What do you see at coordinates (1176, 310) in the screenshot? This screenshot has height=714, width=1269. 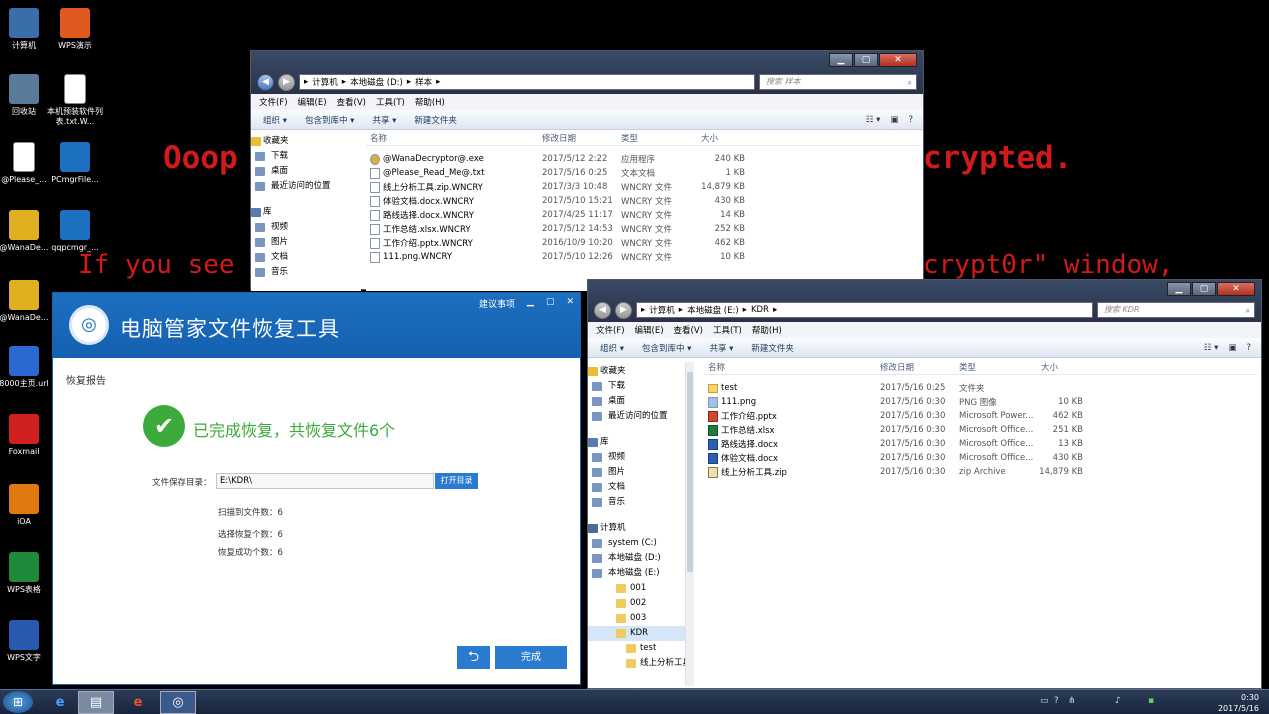 I see `search-input: 搜索 KDR⌕` at bounding box center [1176, 310].